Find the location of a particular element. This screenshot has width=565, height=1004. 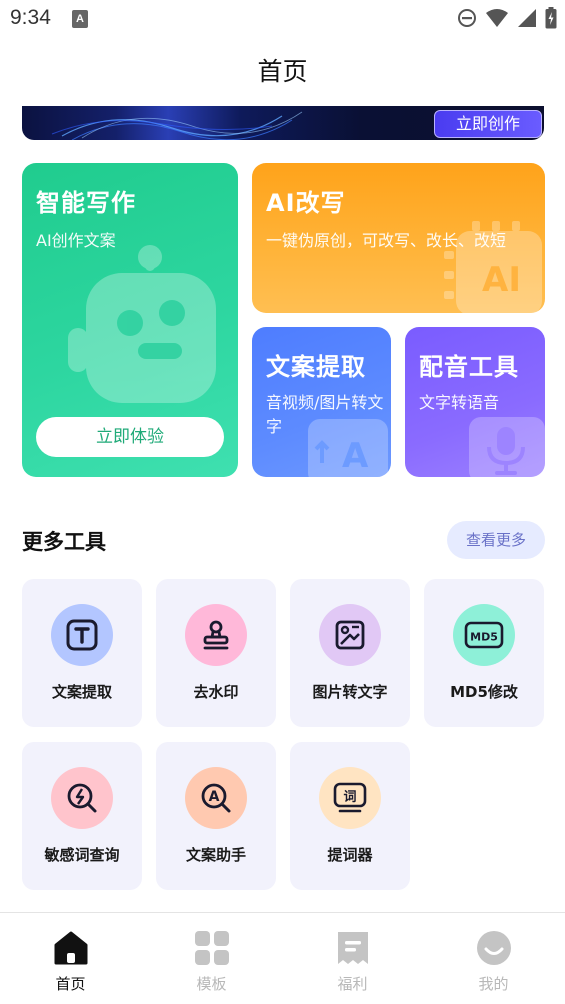

text-extract-subtitle: 音视频/图片转文字 is located at coordinates (325, 414).